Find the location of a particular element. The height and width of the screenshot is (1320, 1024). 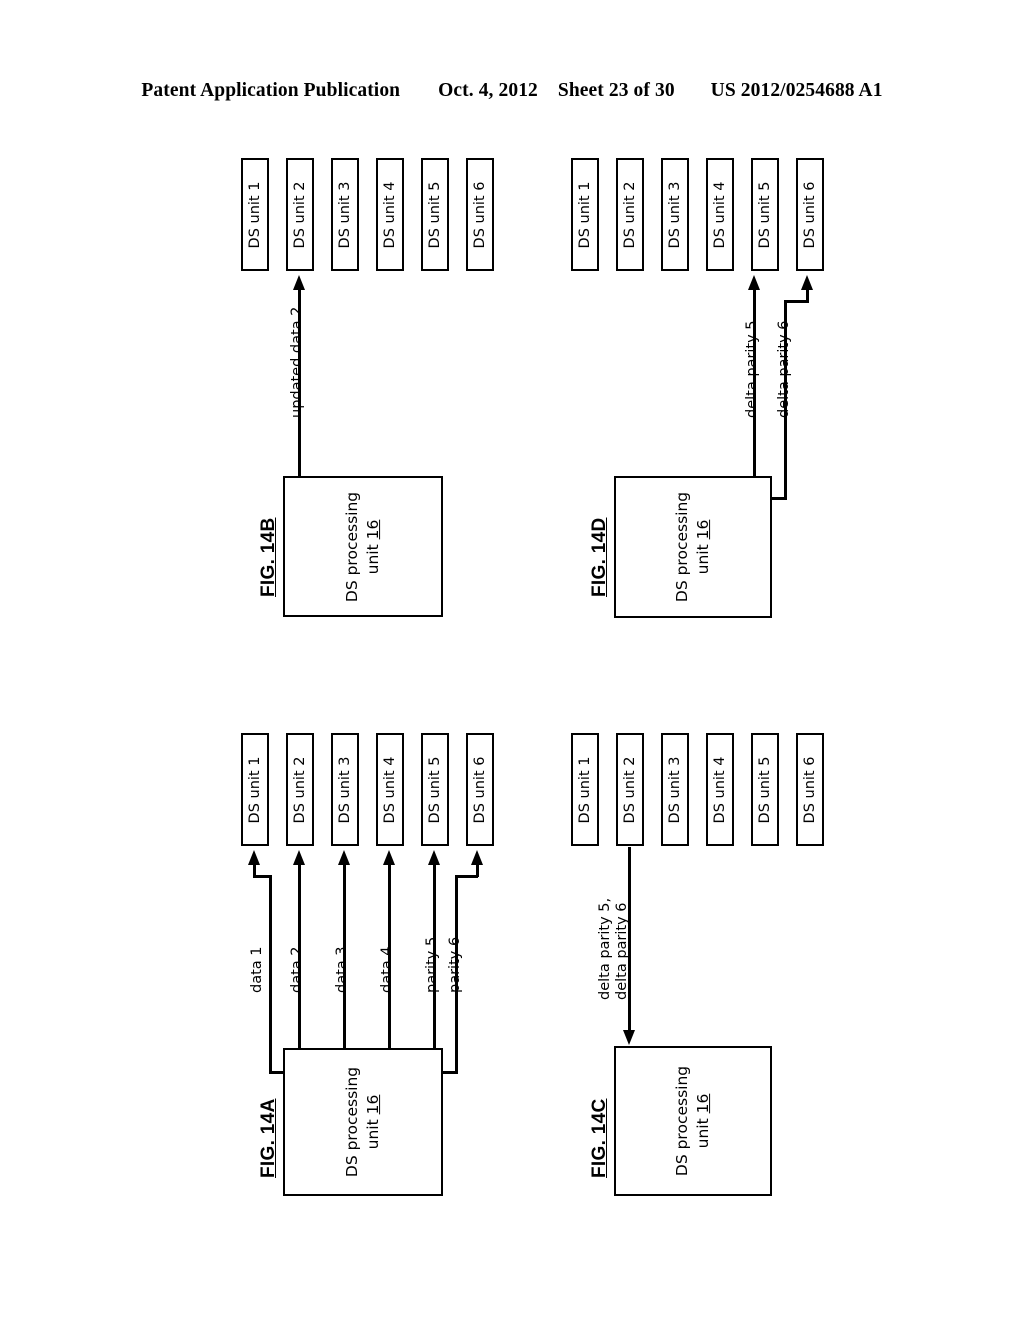

figure-caption: FIG. 14C is located at coordinates (599, 1138).